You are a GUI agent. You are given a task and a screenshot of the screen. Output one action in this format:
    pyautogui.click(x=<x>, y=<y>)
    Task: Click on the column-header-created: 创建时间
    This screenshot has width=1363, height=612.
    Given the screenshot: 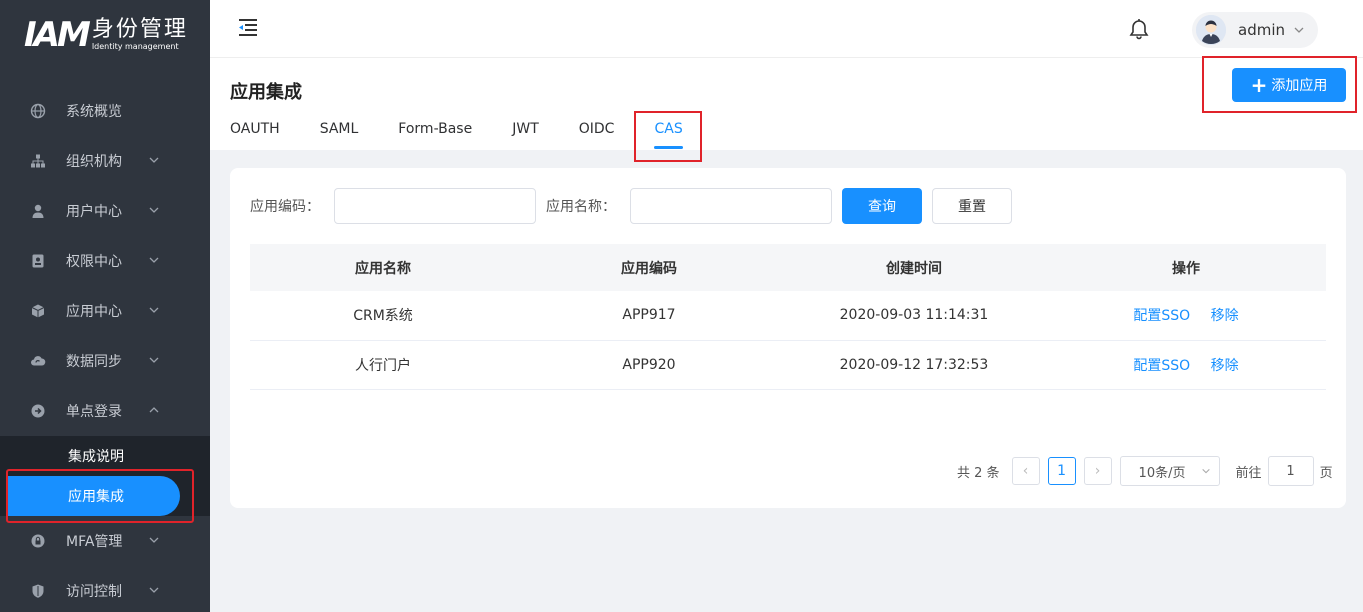 What is the action you would take?
    pyautogui.click(x=914, y=268)
    